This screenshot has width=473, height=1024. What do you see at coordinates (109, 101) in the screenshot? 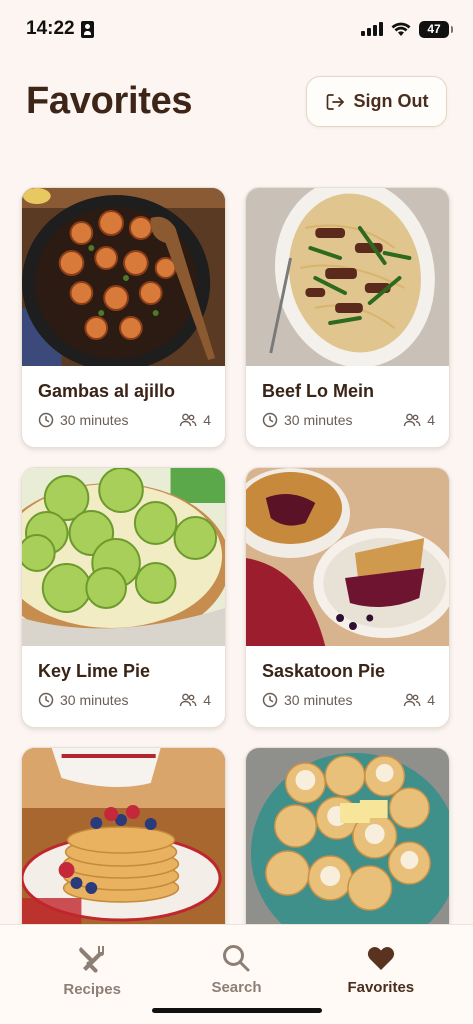
I see `page-title: Favorites` at bounding box center [109, 101].